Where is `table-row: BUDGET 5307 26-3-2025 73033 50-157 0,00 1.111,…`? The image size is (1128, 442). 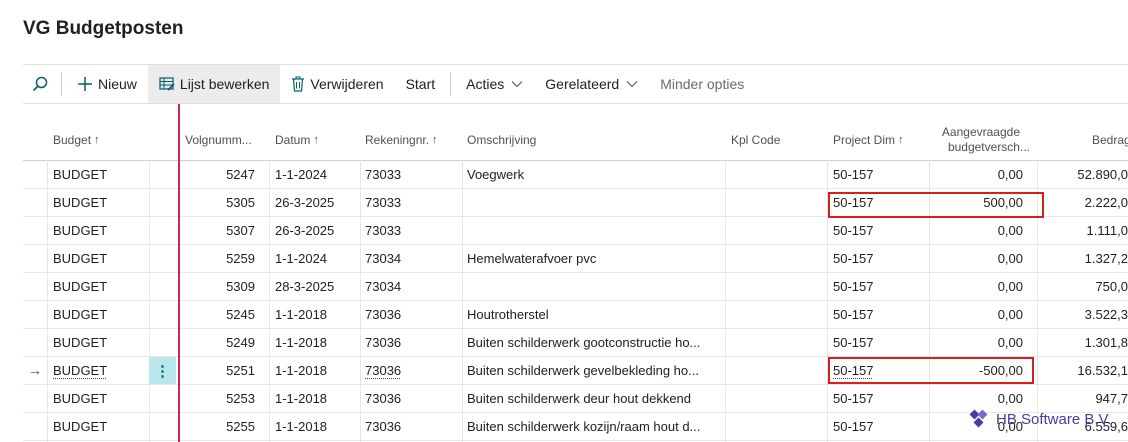
table-row: BUDGET 5307 26-3-2025 73033 50-157 0,00 1.111,… is located at coordinates (575, 231).